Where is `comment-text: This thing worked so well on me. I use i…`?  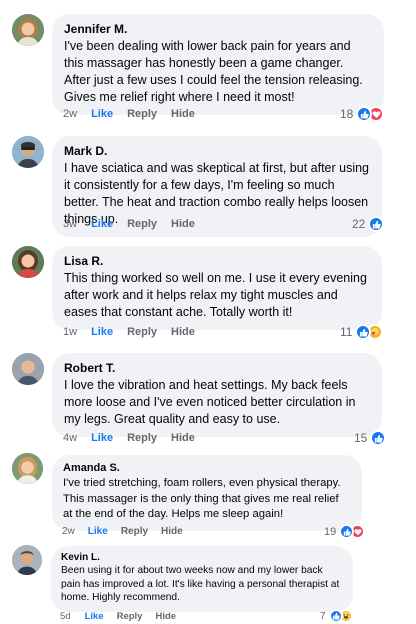
comment-text: This thing worked so well on me. I use i… is located at coordinates (215, 295).